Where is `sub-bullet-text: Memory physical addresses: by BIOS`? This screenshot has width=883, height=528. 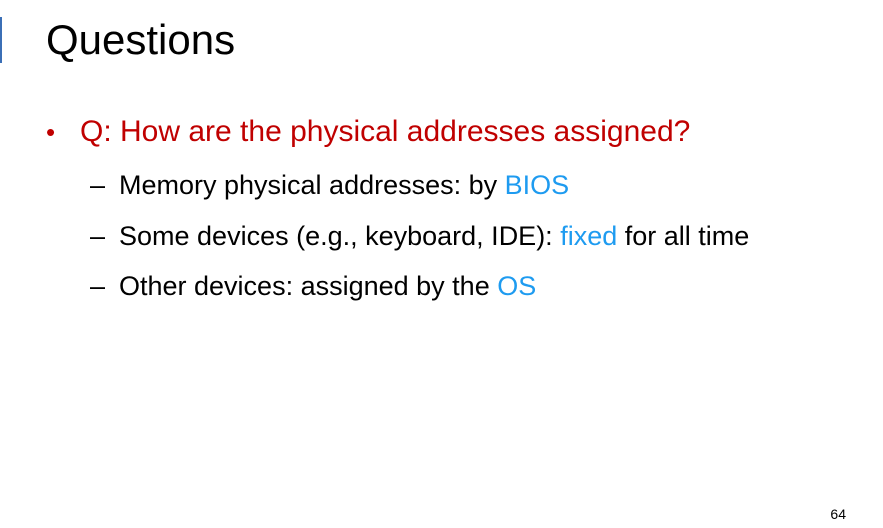
sub-bullet-text: Memory physical addresses: by BIOS is located at coordinates (344, 185).